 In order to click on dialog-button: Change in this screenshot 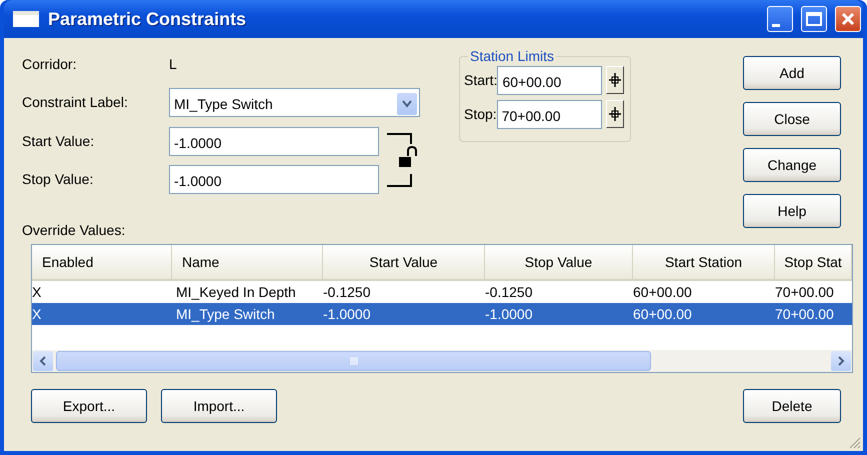, I will do `click(792, 165)`.